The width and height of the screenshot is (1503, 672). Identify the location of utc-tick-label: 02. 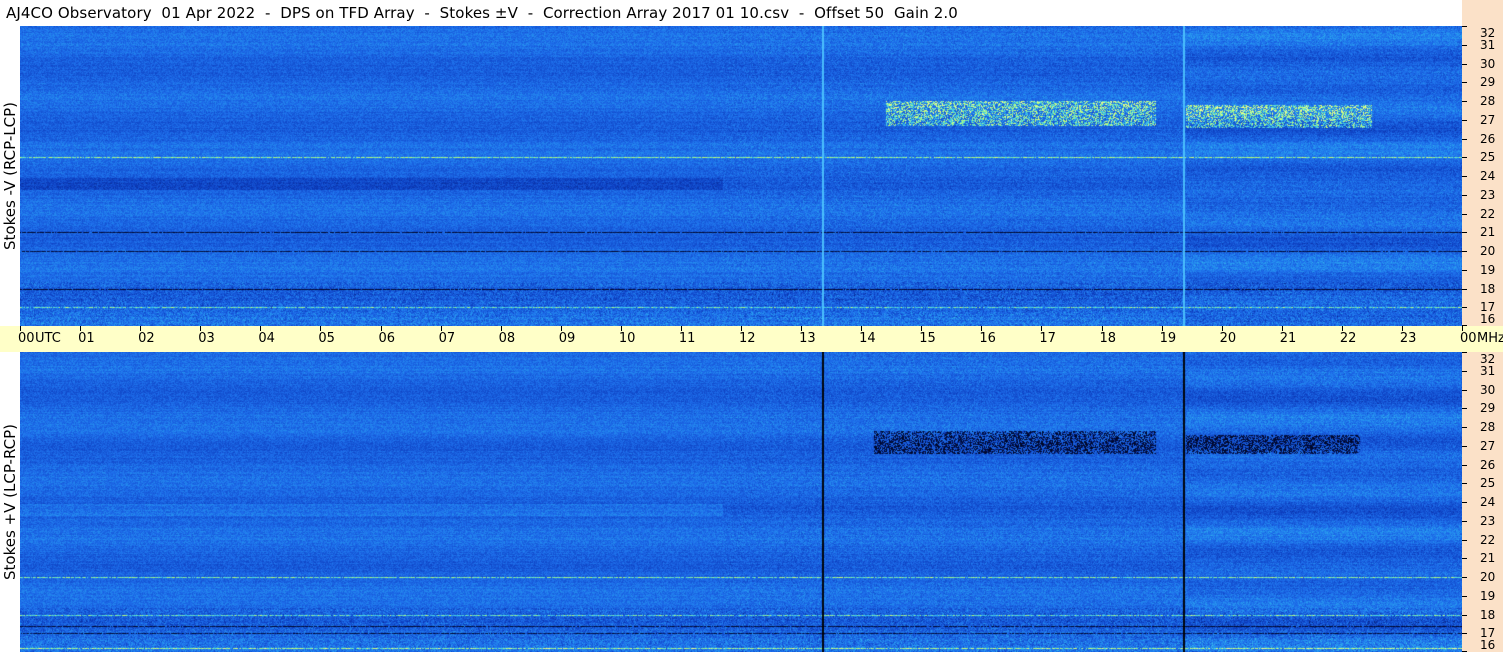
(146, 338).